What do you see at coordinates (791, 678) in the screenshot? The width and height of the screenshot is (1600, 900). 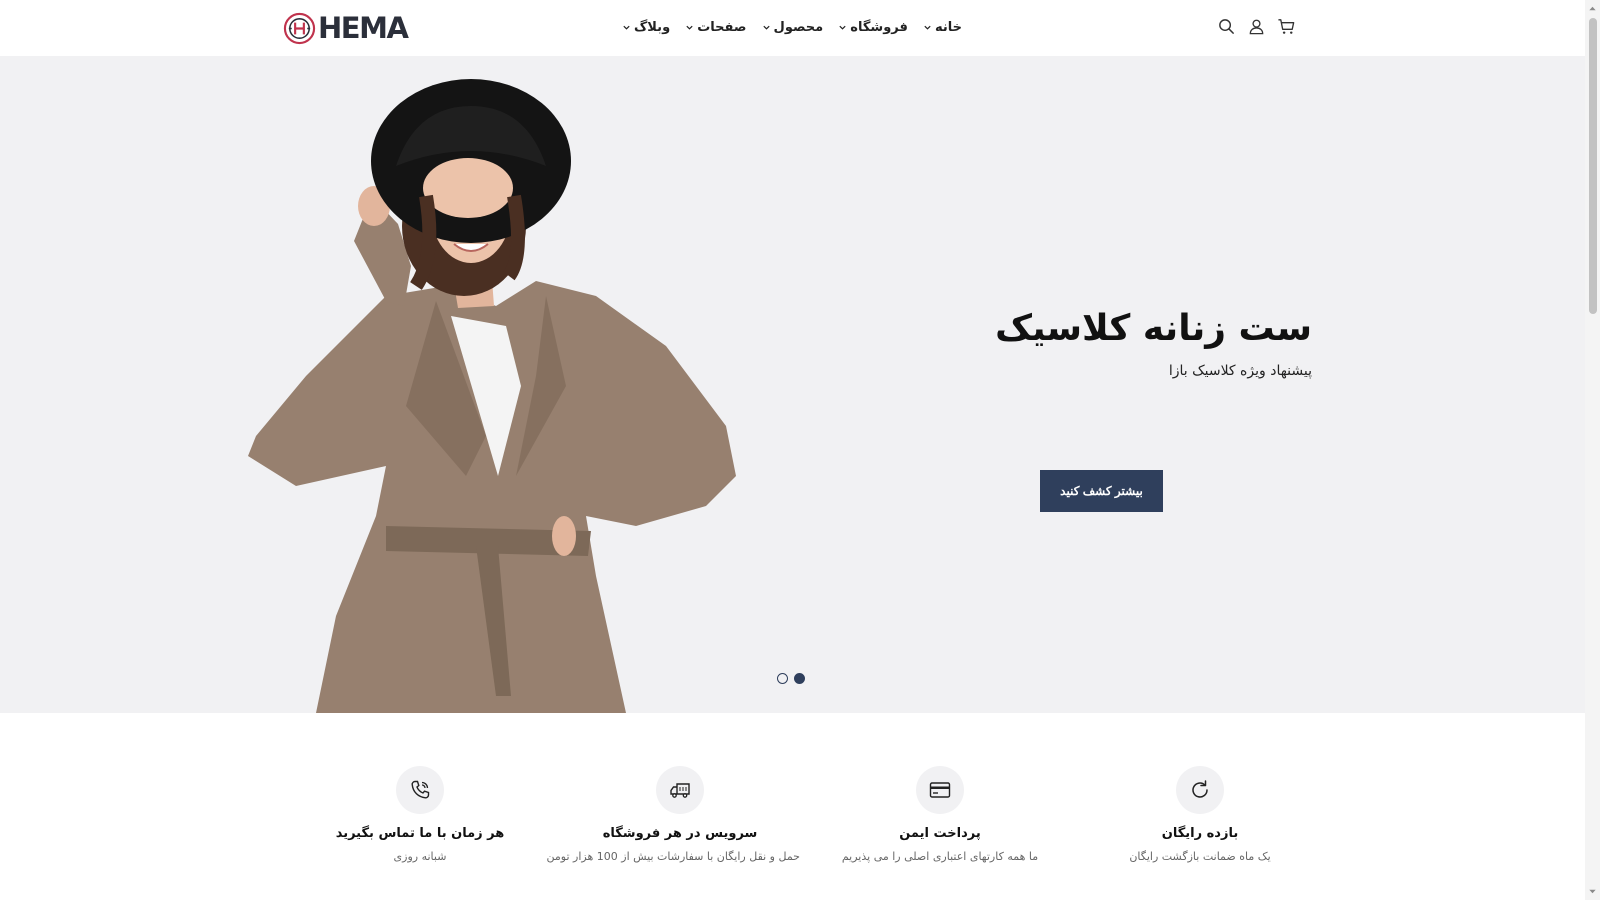 I see `slider-dots` at bounding box center [791, 678].